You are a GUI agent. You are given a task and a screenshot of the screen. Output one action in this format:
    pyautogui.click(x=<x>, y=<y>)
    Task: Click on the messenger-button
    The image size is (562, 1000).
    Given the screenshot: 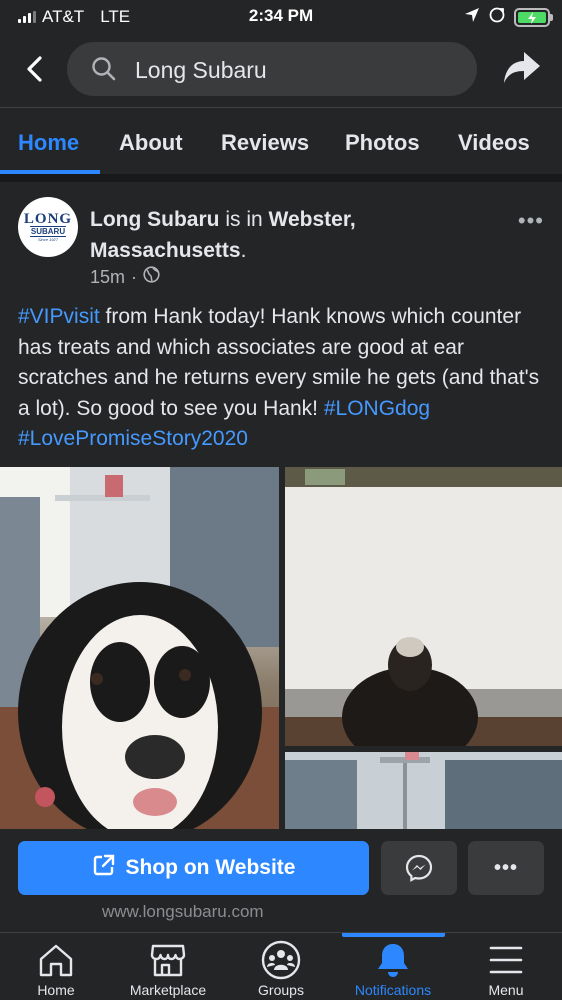 What is the action you would take?
    pyautogui.click(x=419, y=868)
    